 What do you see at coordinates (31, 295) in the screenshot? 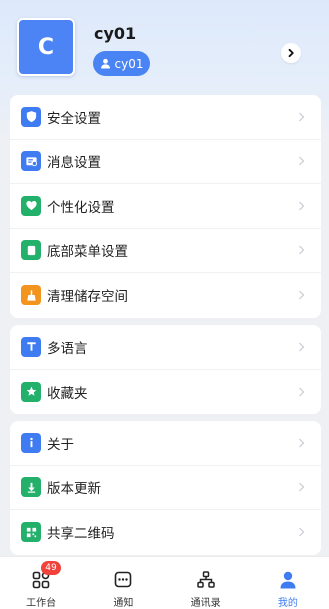
I see `broom-icon` at bounding box center [31, 295].